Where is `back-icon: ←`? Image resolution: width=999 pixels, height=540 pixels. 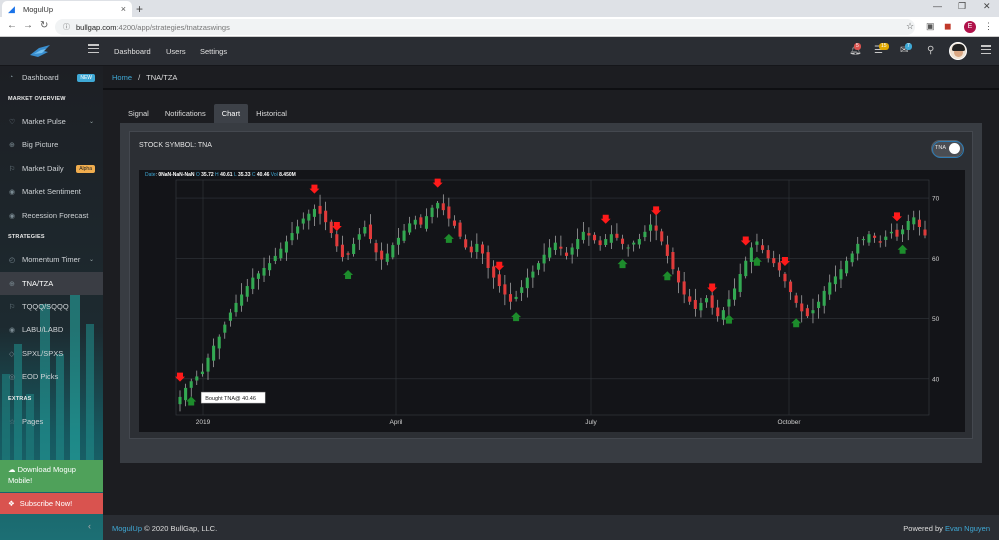
back-icon: ← is located at coordinates (12, 25).